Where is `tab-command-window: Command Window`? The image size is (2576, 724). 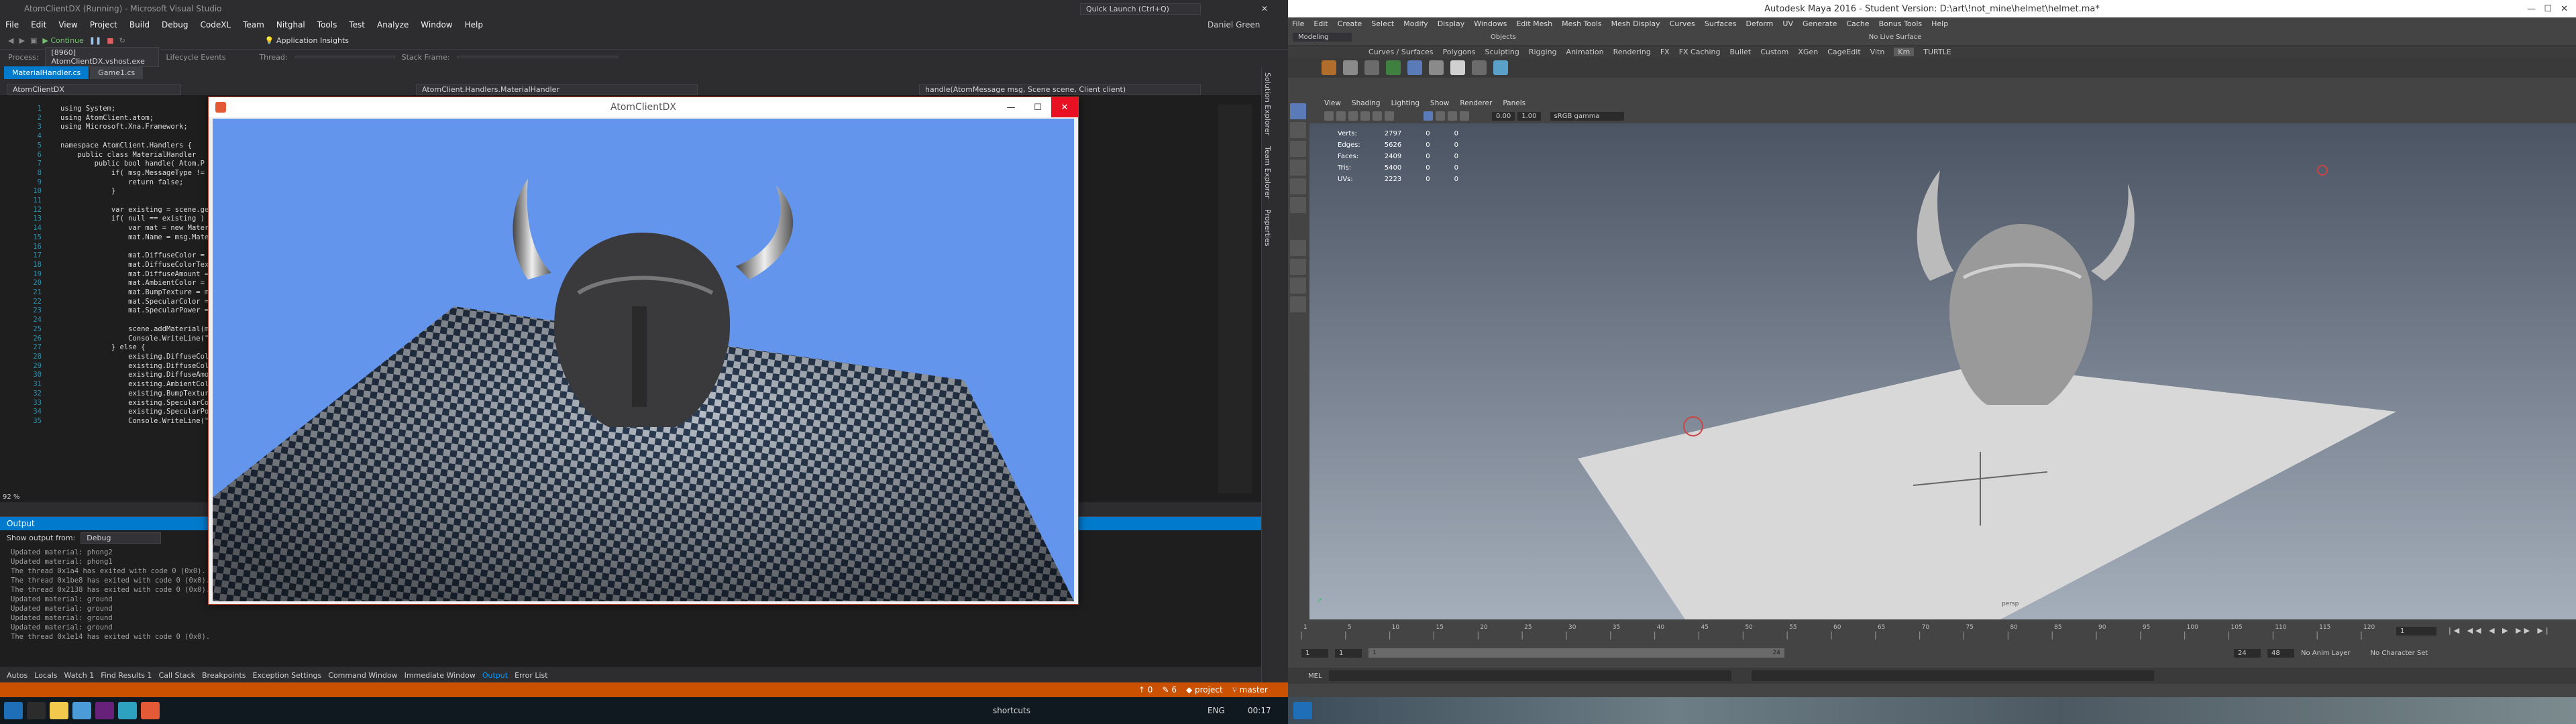 tab-command-window: Command Window is located at coordinates (362, 675).